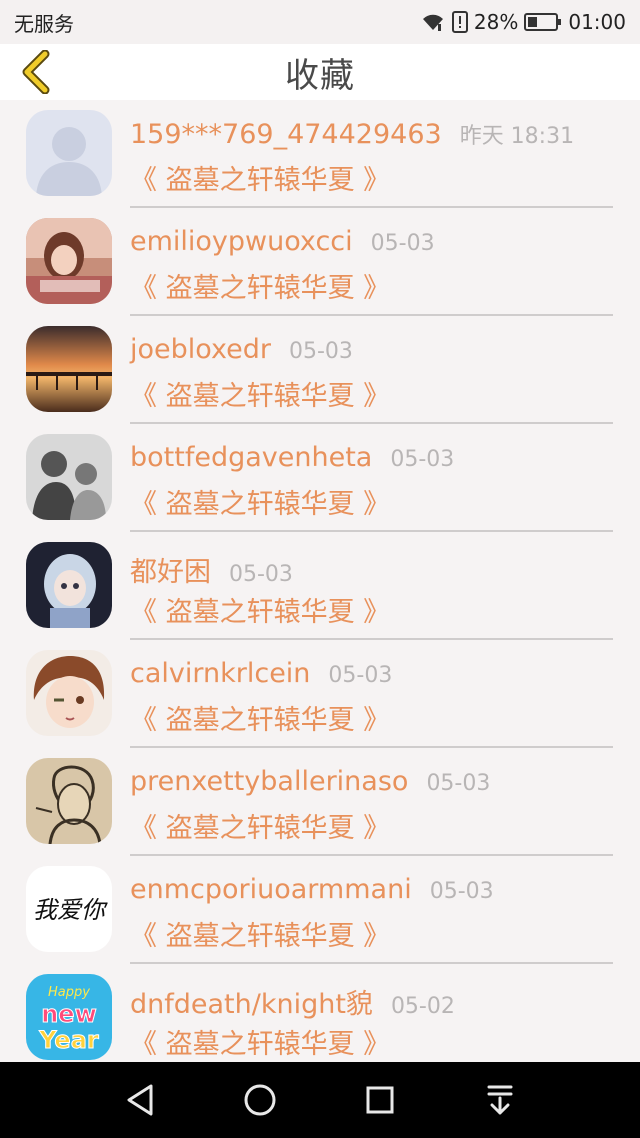 This screenshot has width=640, height=1138. Describe the element at coordinates (496, 22) in the screenshot. I see `battery-percent: 28%` at that location.